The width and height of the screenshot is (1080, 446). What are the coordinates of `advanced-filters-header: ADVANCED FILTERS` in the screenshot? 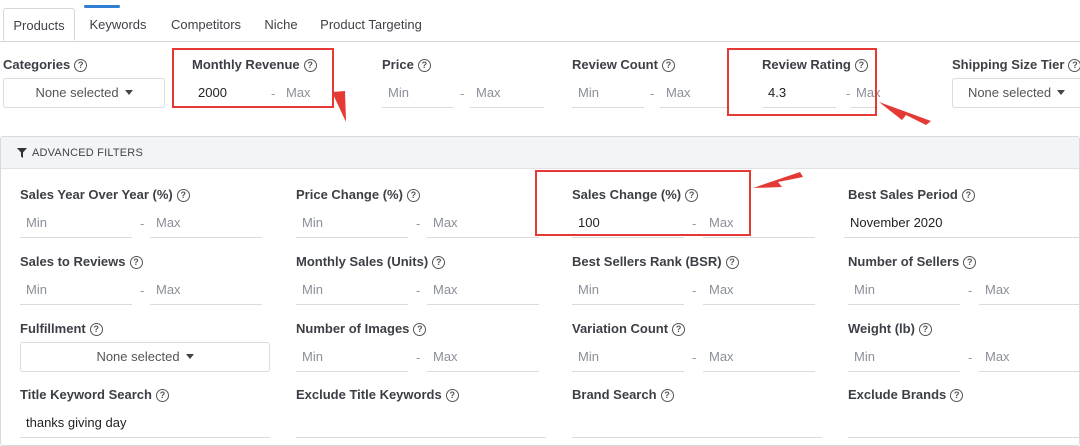 It's located at (540, 153).